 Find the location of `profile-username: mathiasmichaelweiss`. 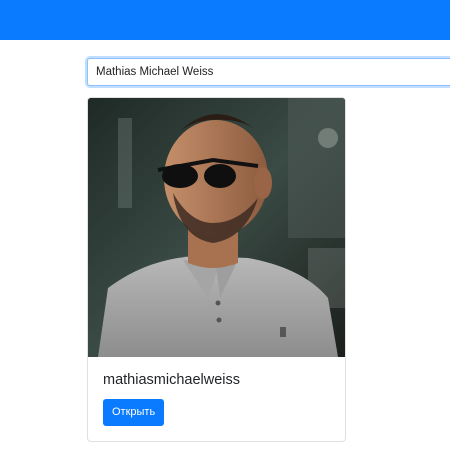

profile-username: mathiasmichaelweiss is located at coordinates (171, 380).